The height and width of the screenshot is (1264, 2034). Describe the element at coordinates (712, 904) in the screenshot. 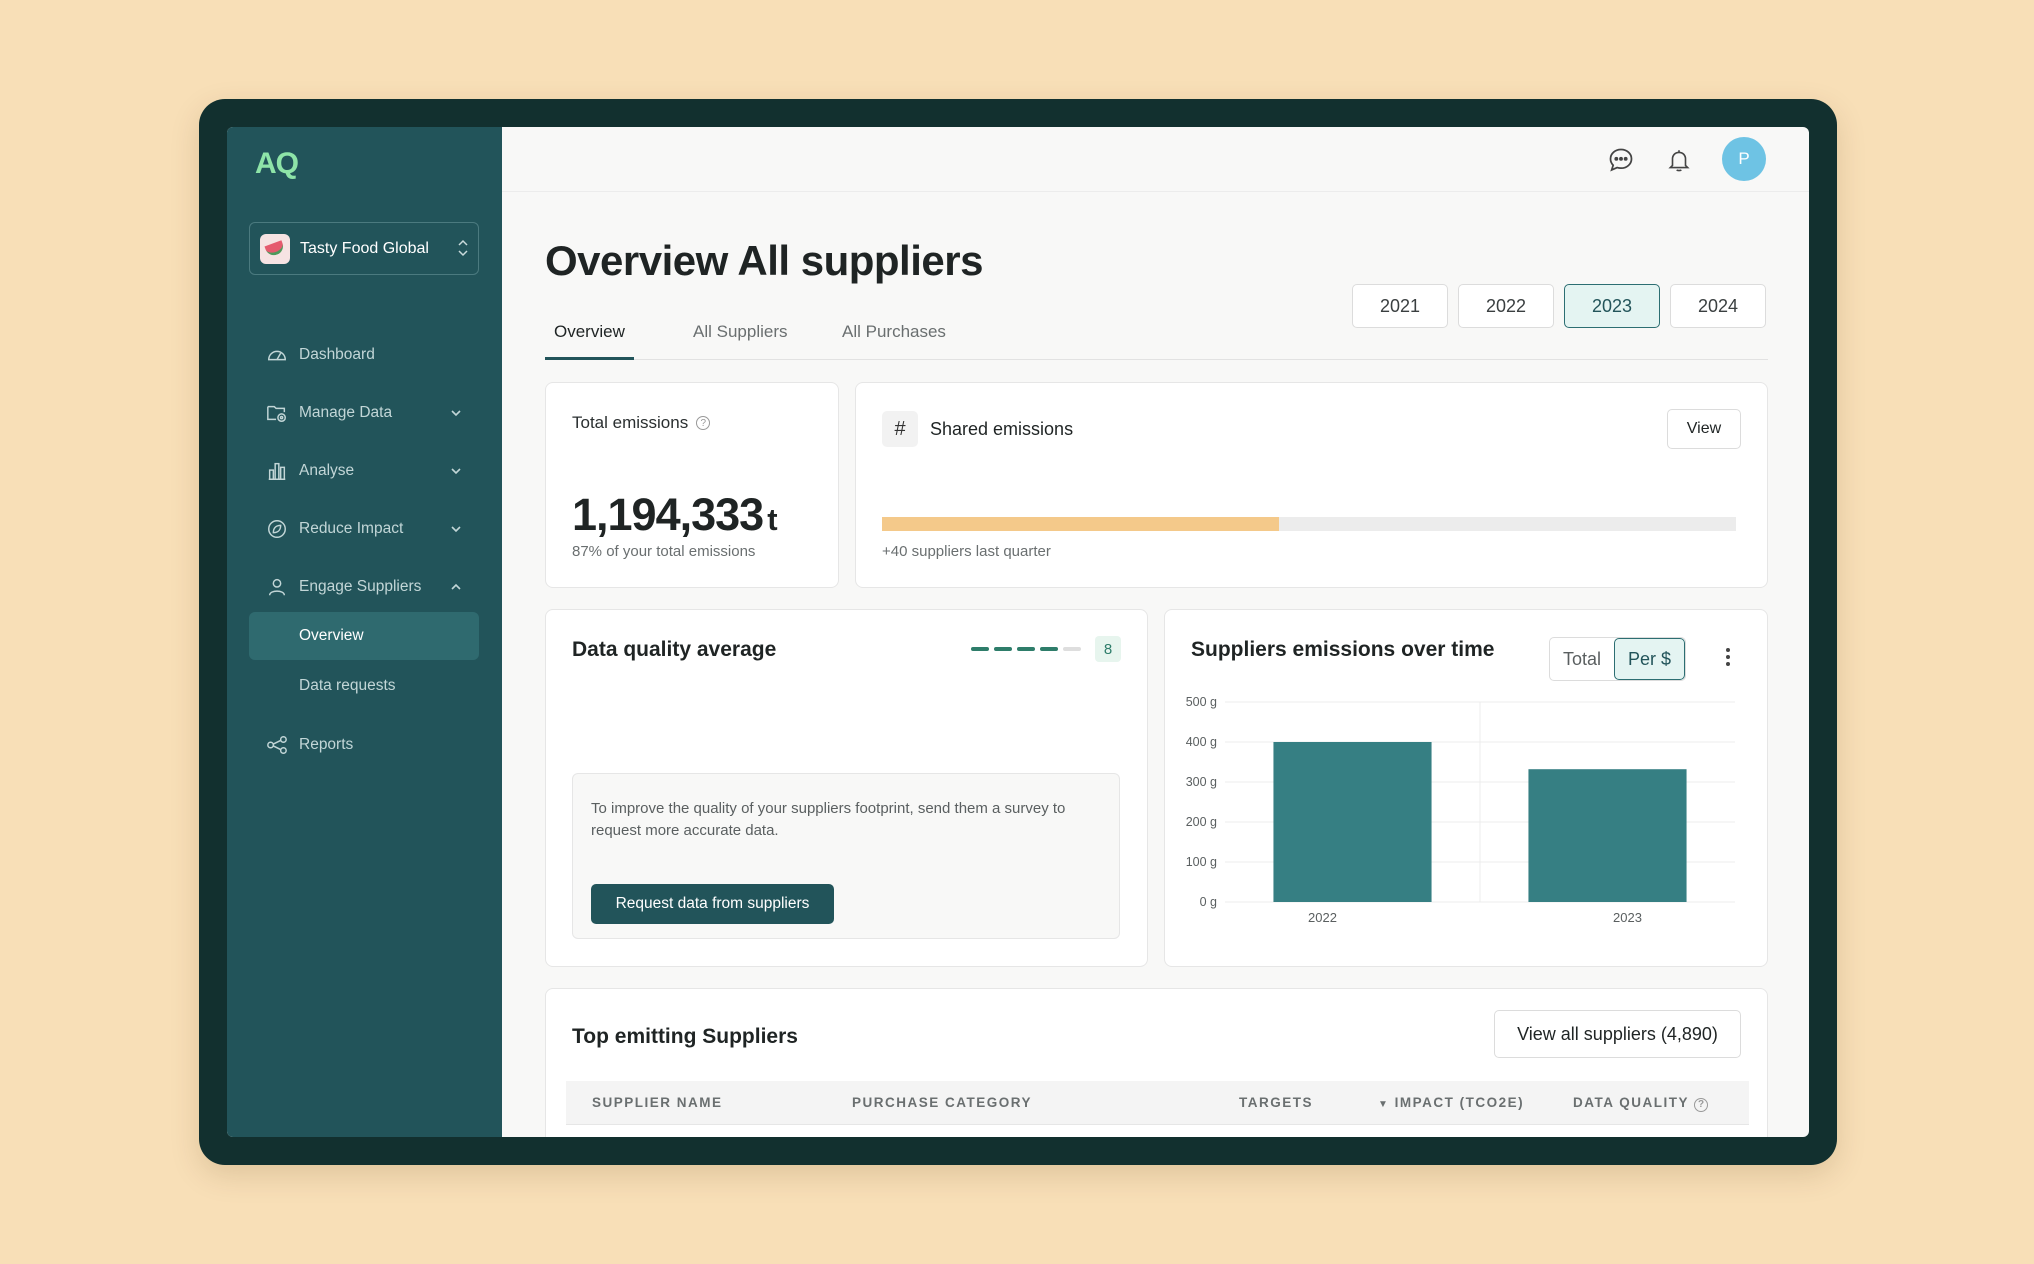

I see `request-data-button: Request data from suppliers` at that location.